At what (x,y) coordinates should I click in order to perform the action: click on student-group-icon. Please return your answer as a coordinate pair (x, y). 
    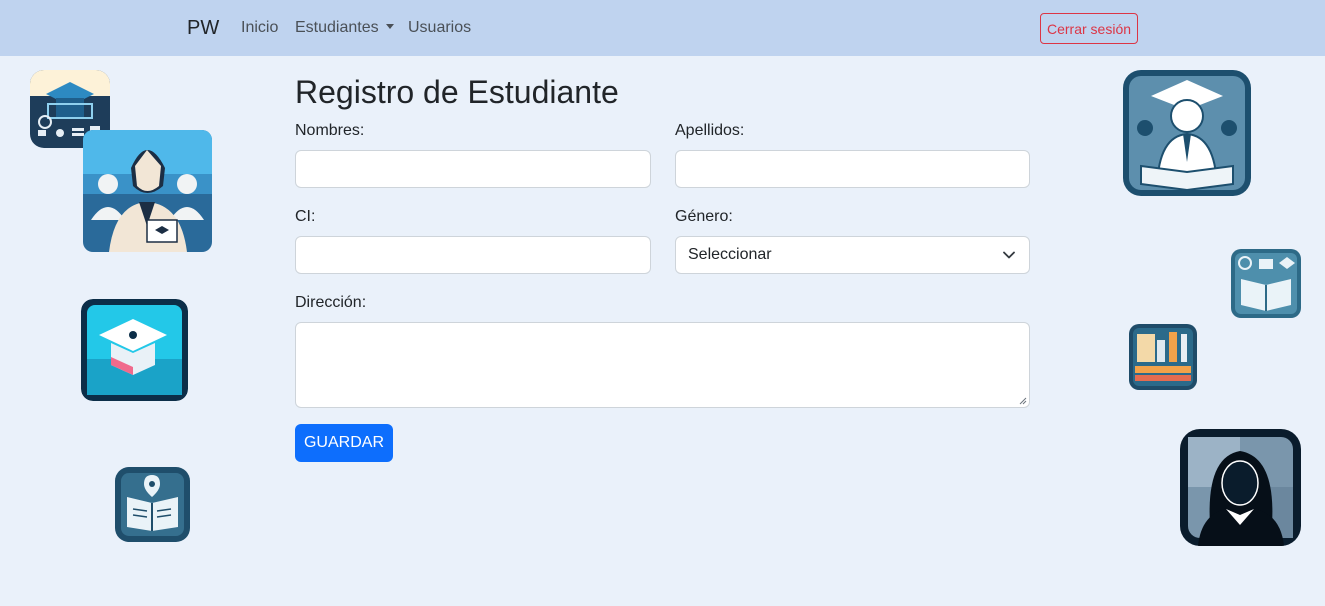
    Looking at the image, I should click on (147, 191).